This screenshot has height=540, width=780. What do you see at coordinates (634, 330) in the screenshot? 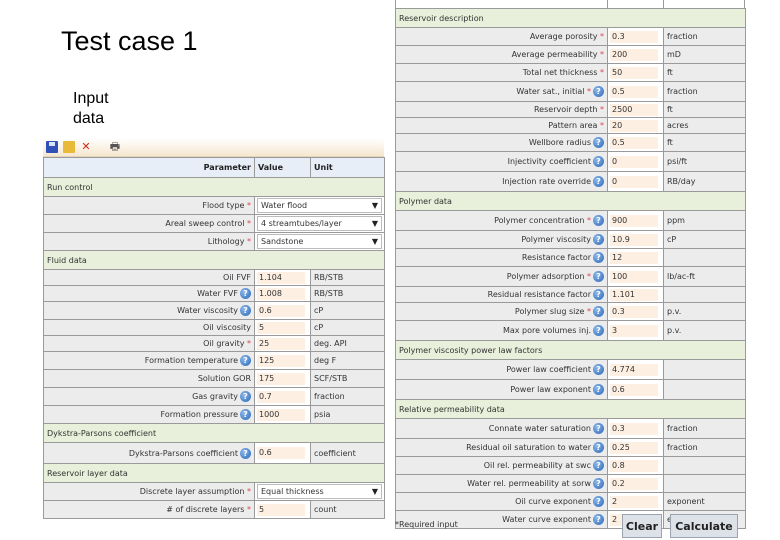
I see `max-pore-volumes-input` at bounding box center [634, 330].